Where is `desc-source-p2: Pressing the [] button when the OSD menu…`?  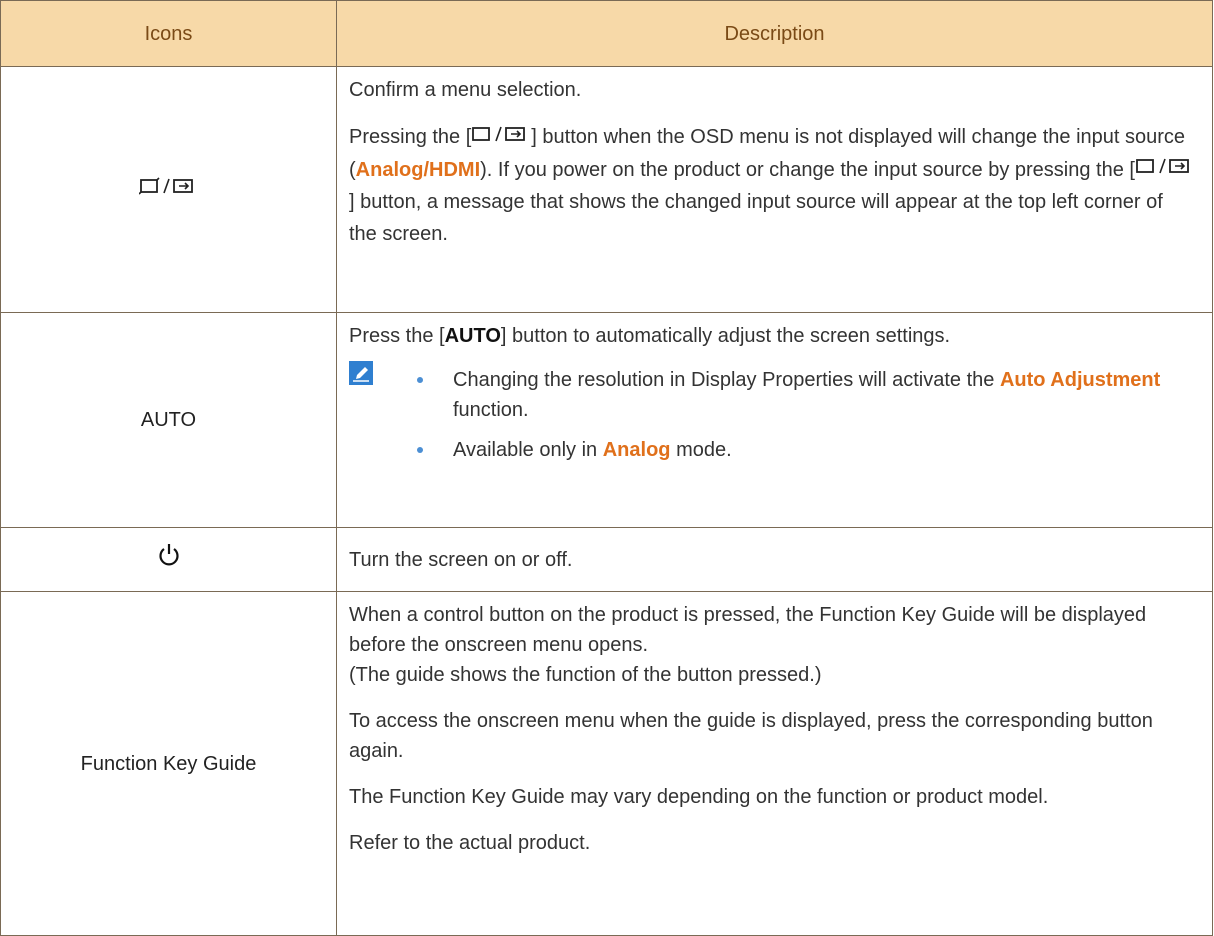 desc-source-p2: Pressing the [] button when the OSD menu… is located at coordinates (772, 185).